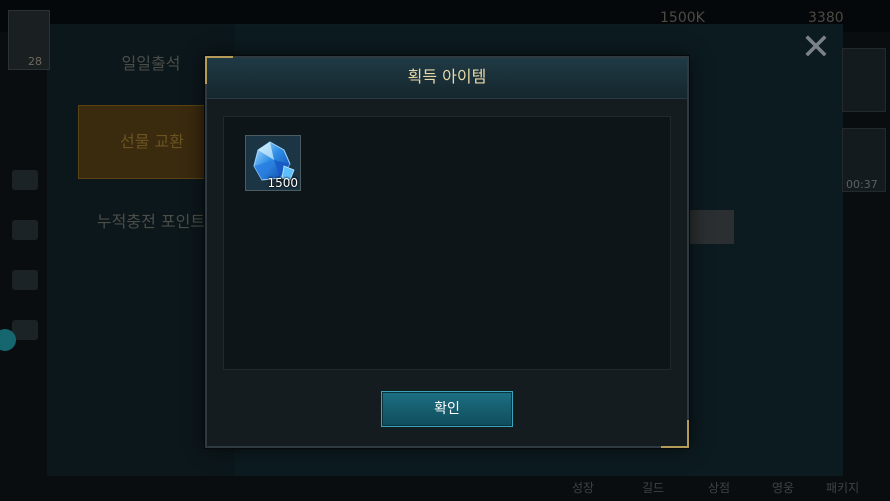 The image size is (890, 501). Describe the element at coordinates (35, 61) in the screenshot. I see `avatar-level: 28` at that location.